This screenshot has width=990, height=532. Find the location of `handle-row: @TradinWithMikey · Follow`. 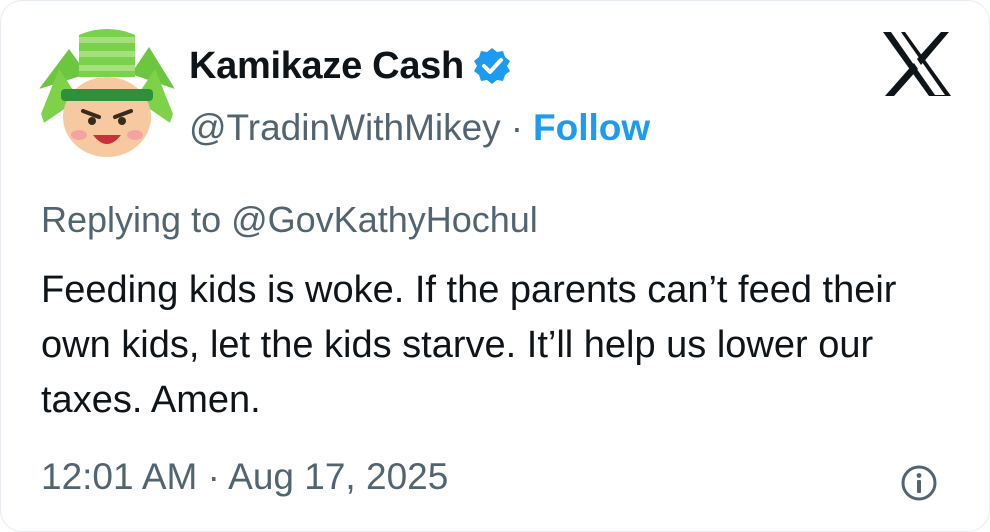

handle-row: @TradinWithMikey · Follow is located at coordinates (419, 128).